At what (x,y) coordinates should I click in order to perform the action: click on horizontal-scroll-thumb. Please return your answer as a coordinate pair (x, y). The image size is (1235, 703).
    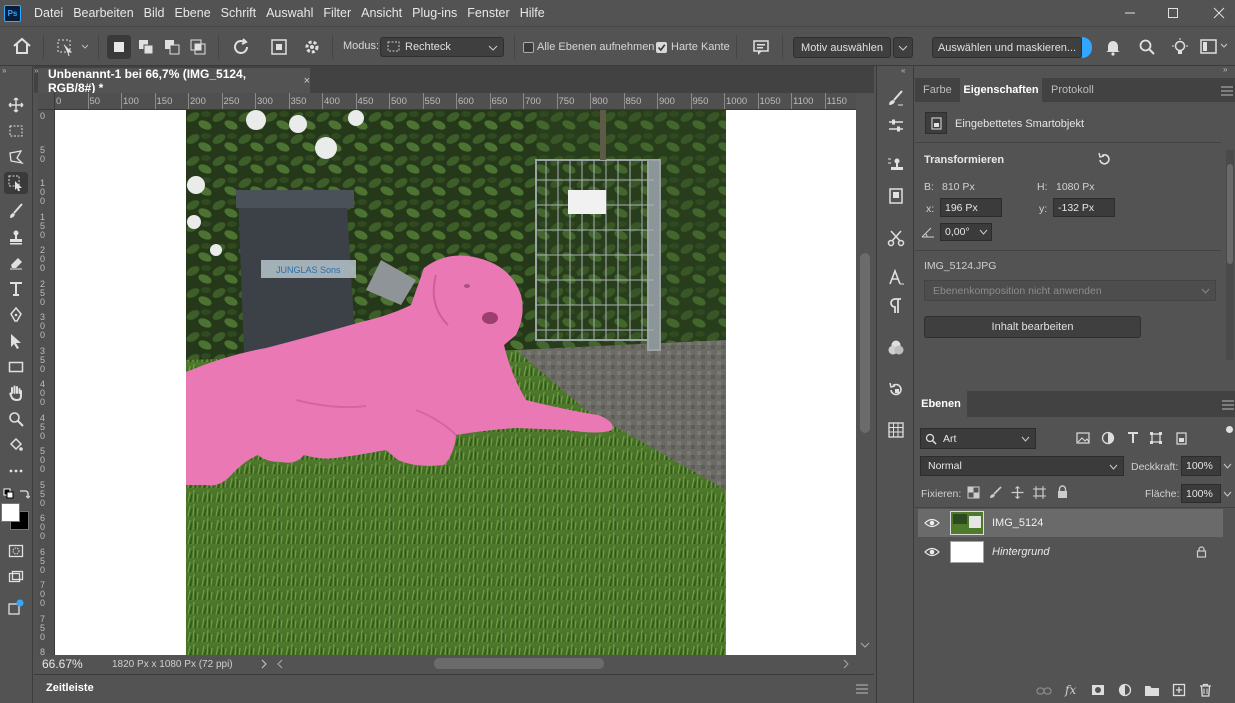
    Looking at the image, I should click on (519, 663).